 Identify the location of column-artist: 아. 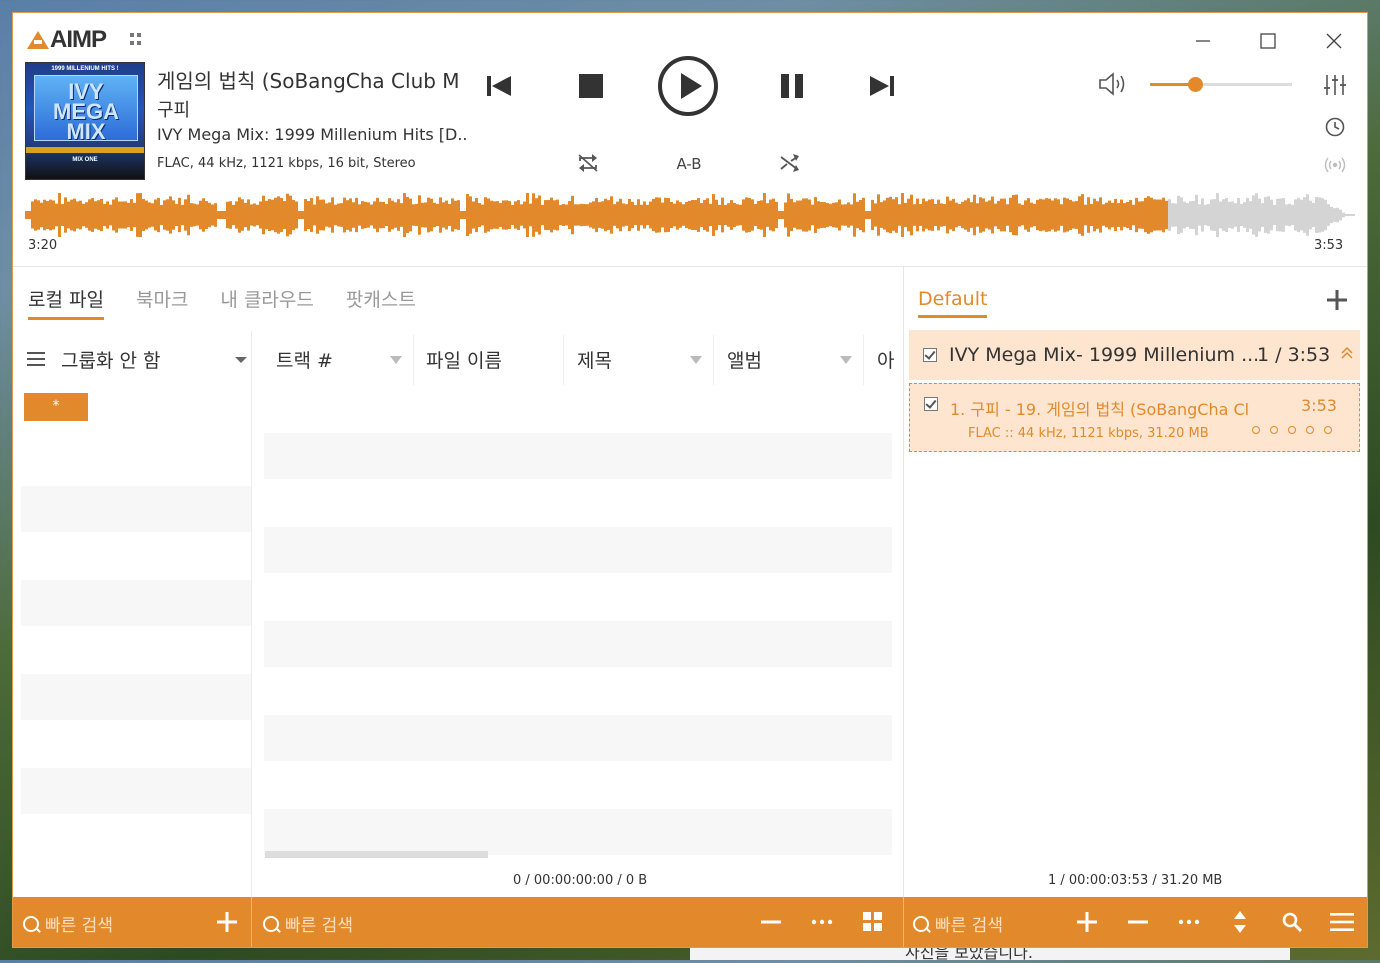
(885, 359).